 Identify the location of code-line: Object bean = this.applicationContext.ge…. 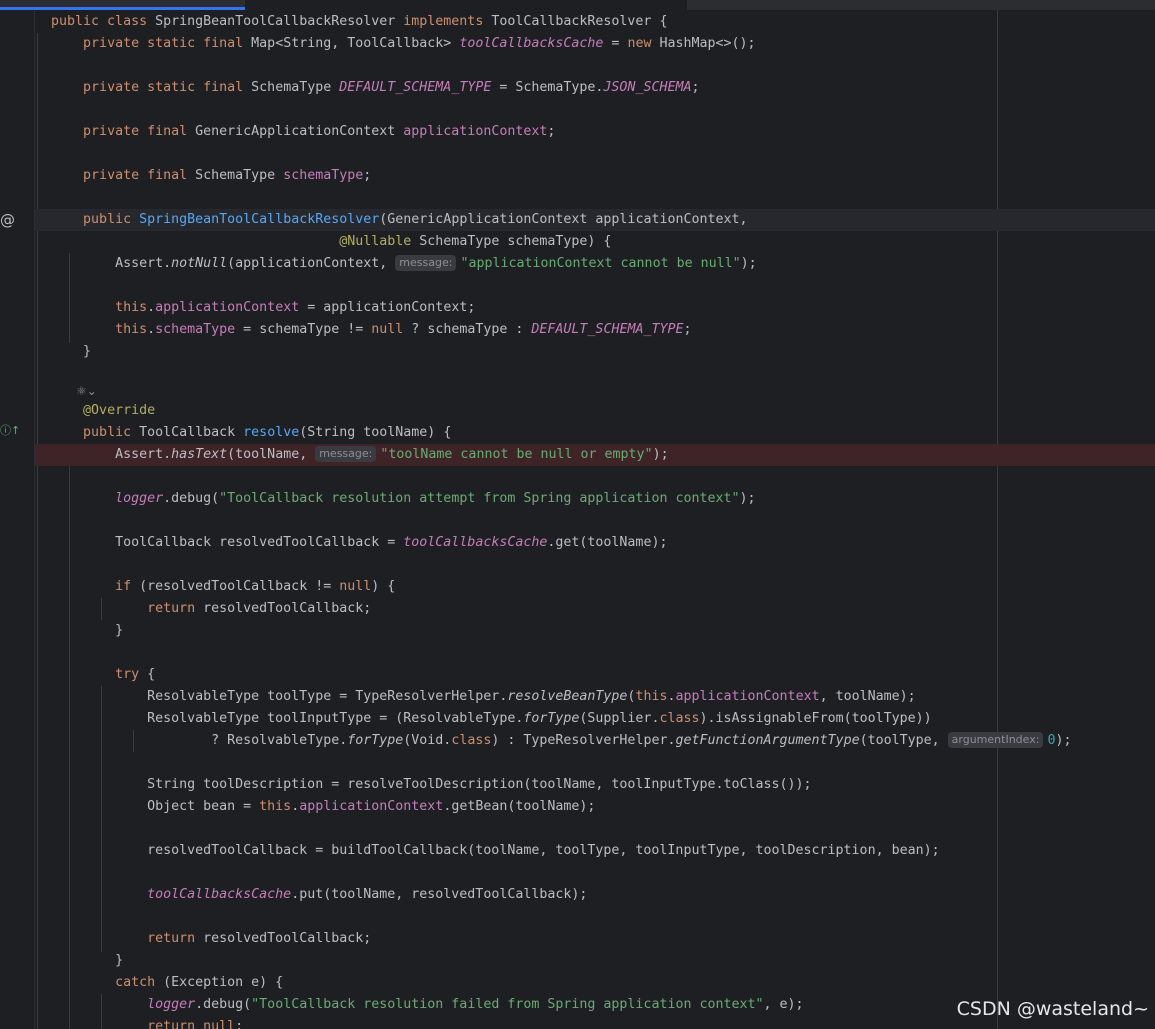
(595, 807).